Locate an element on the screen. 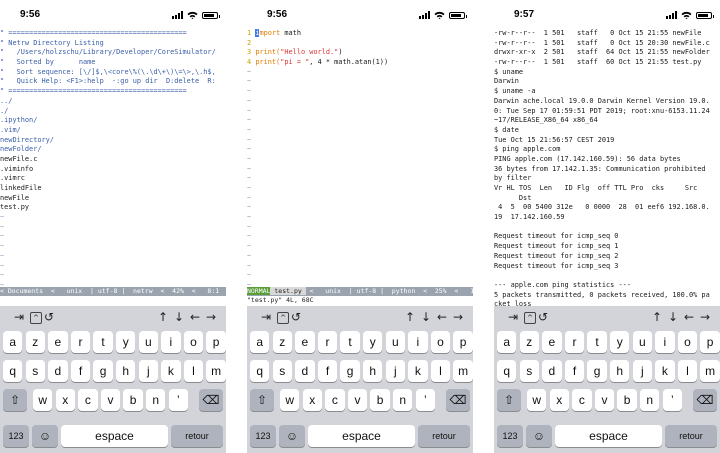 This screenshot has width=720, height=453. shift-key-icon: ⇧ is located at coordinates (15, 400).